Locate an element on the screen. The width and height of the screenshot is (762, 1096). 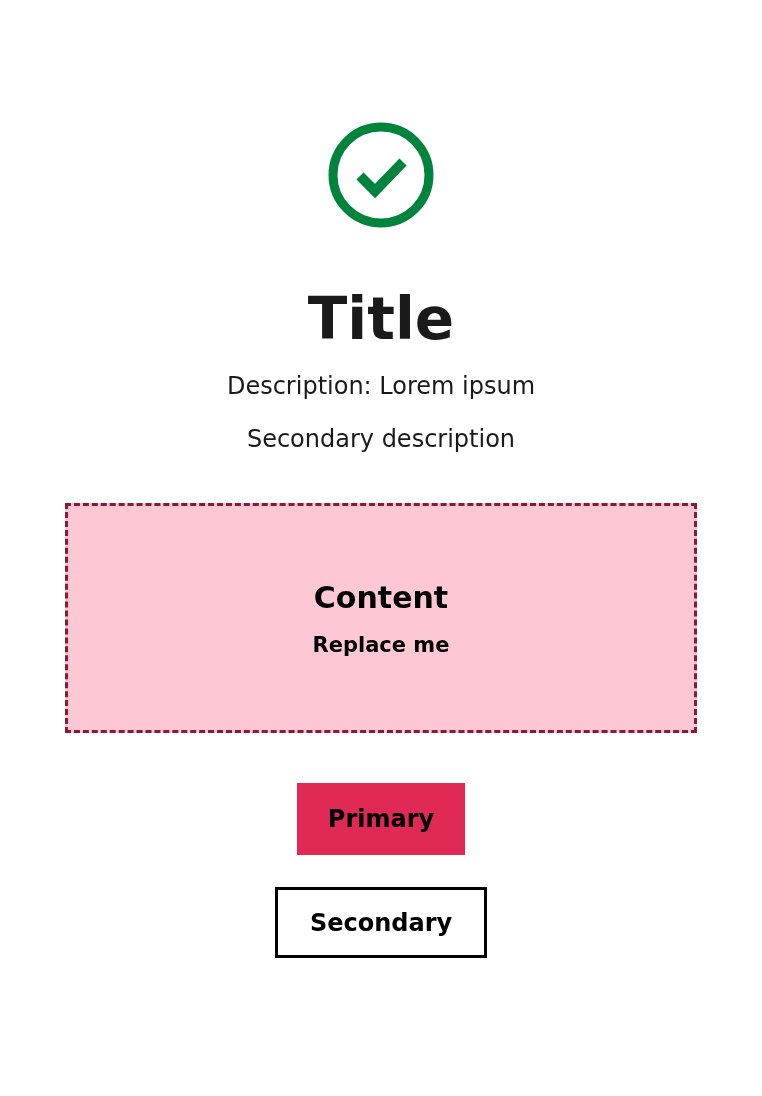
title: Title is located at coordinates (381, 320).